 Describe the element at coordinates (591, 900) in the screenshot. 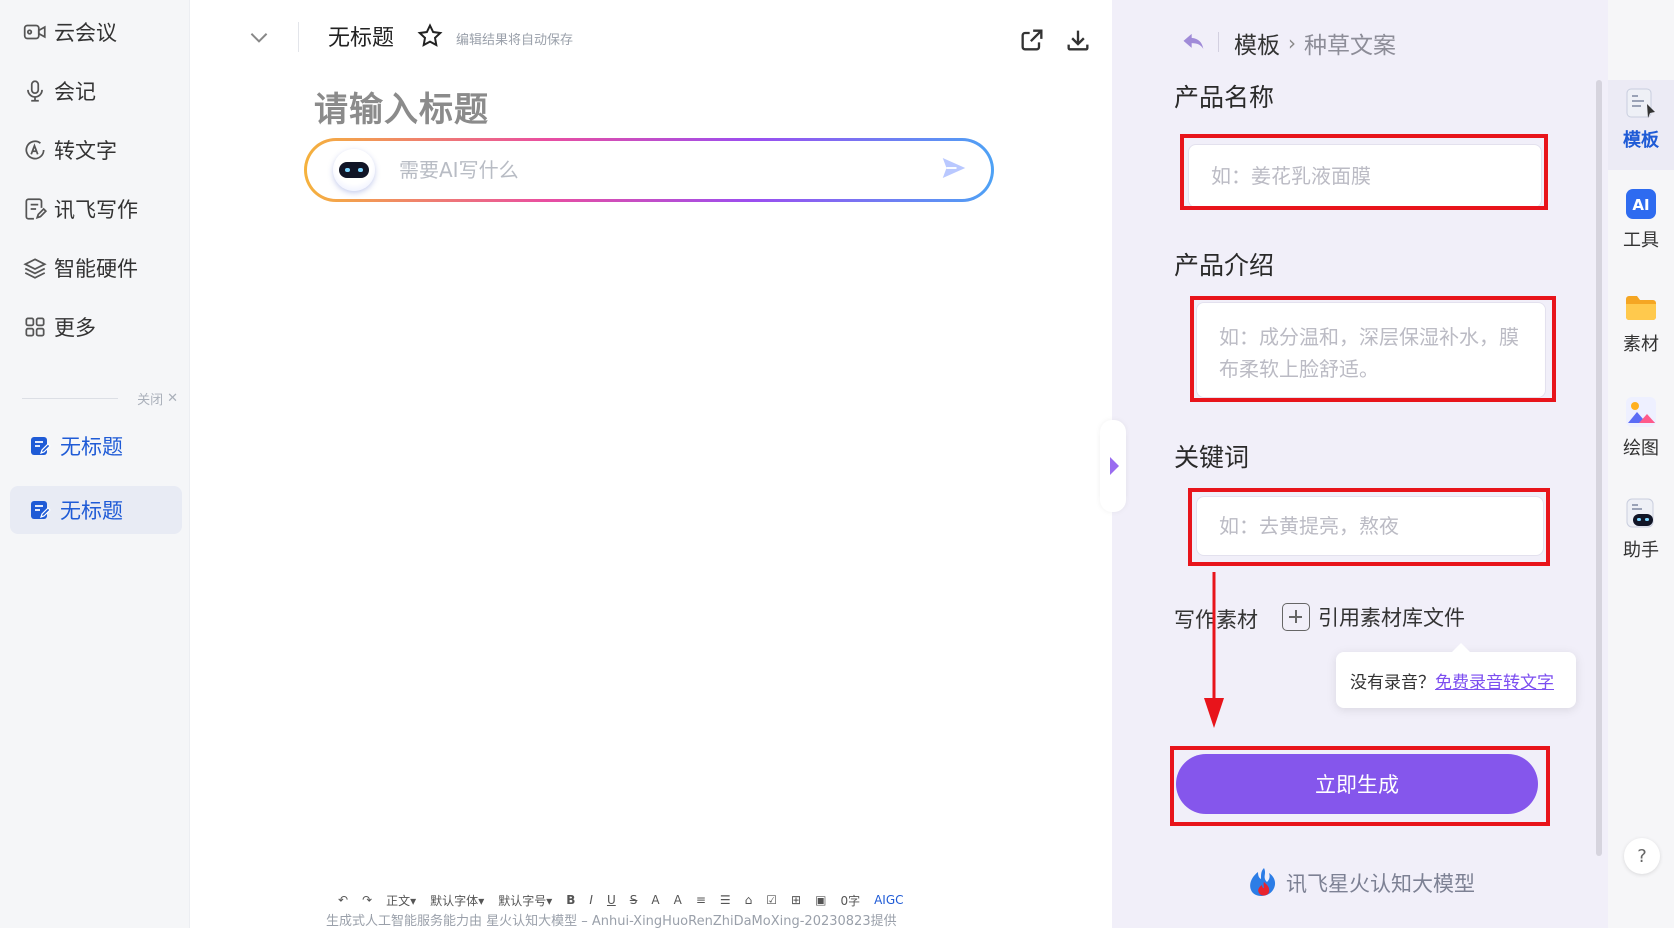

I see `italic-button: I` at that location.